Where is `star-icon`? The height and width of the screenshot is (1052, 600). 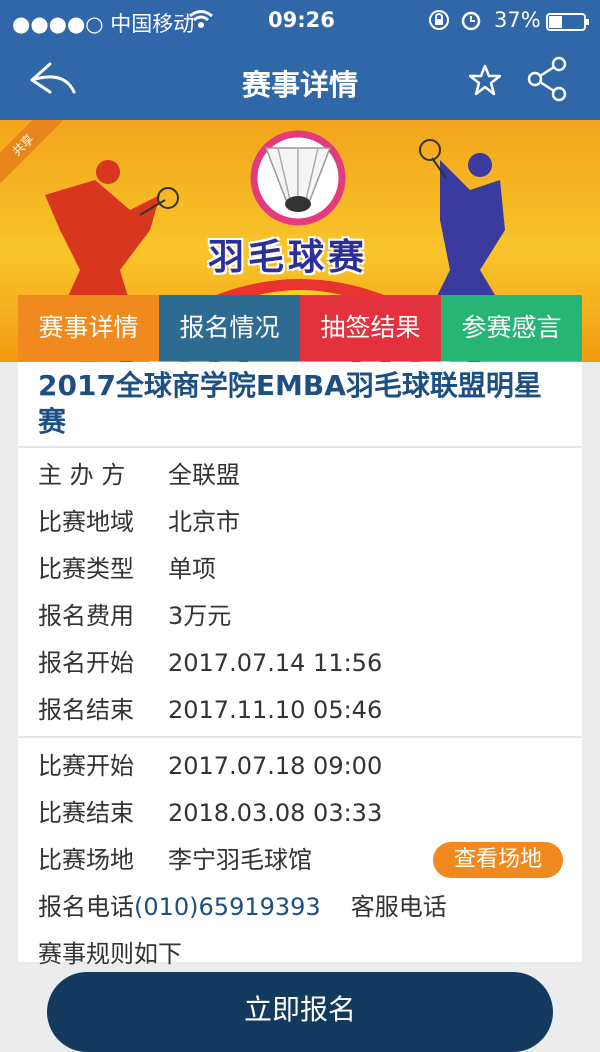
star-icon is located at coordinates (485, 82).